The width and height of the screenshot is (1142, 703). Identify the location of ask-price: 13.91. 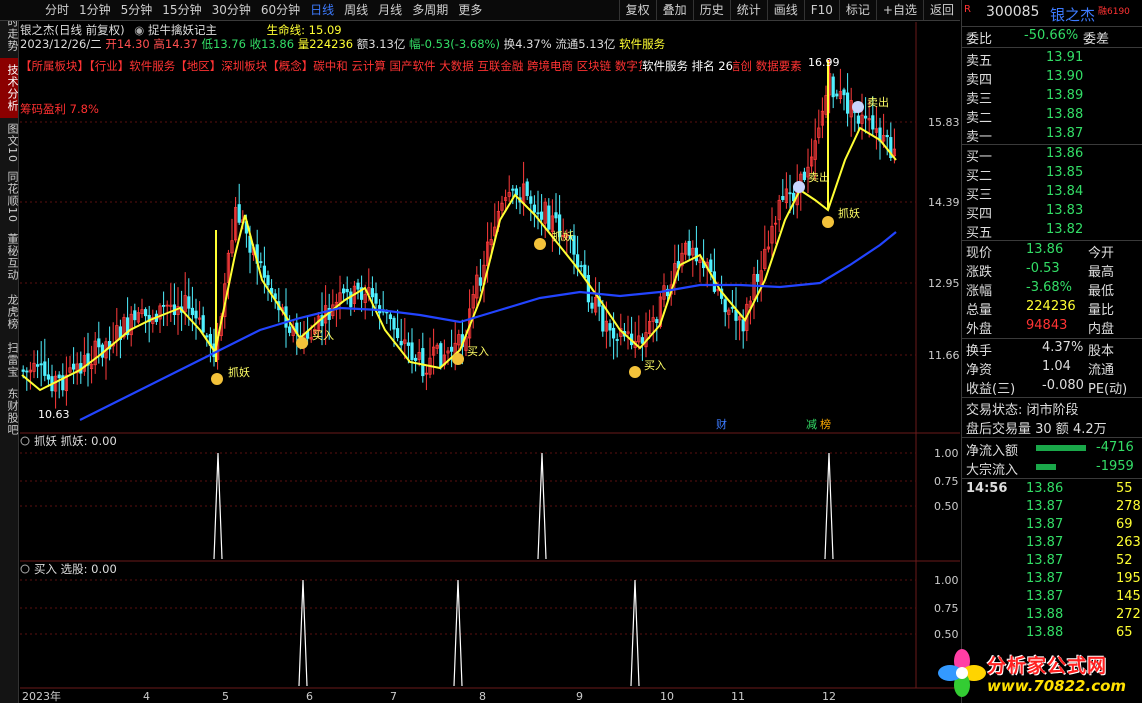
(1065, 57).